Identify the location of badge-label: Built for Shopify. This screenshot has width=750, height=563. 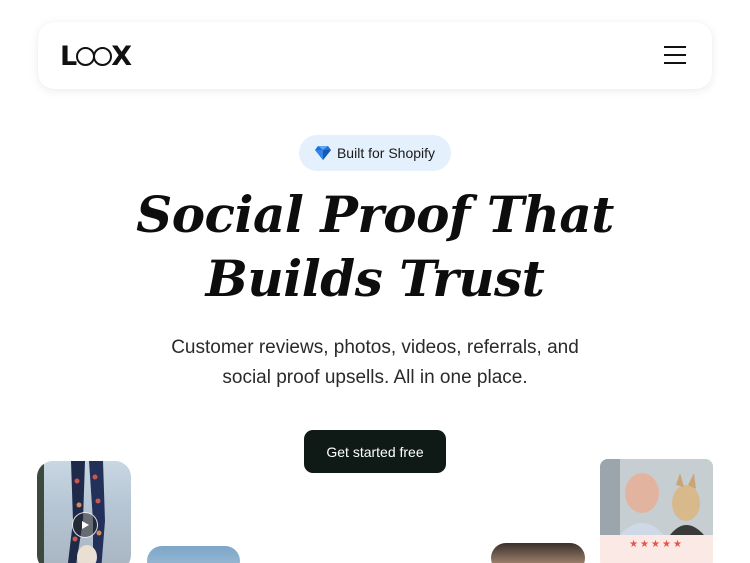
(386, 153).